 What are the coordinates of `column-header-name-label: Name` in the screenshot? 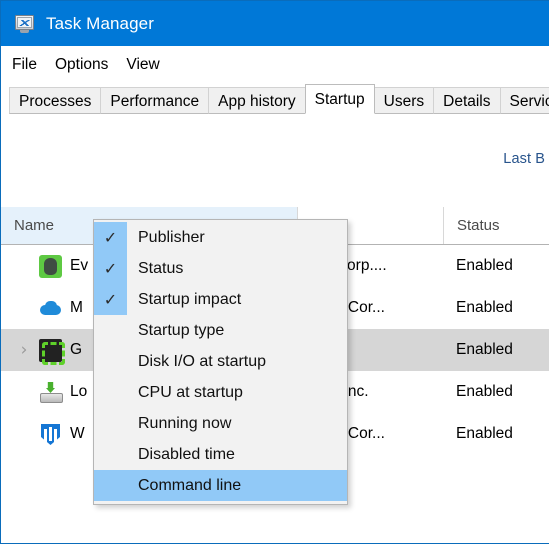 It's located at (34, 225).